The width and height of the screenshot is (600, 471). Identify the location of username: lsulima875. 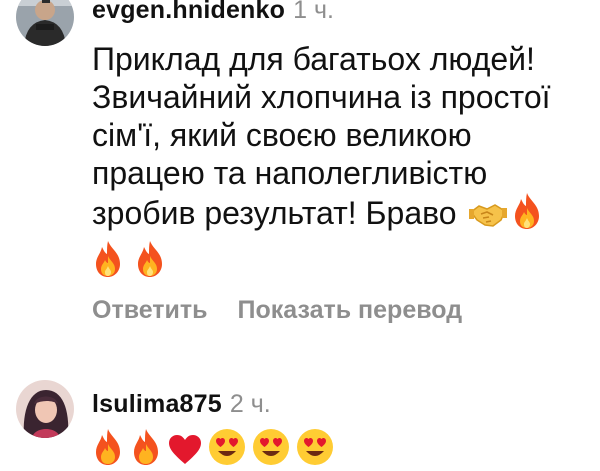
(157, 404).